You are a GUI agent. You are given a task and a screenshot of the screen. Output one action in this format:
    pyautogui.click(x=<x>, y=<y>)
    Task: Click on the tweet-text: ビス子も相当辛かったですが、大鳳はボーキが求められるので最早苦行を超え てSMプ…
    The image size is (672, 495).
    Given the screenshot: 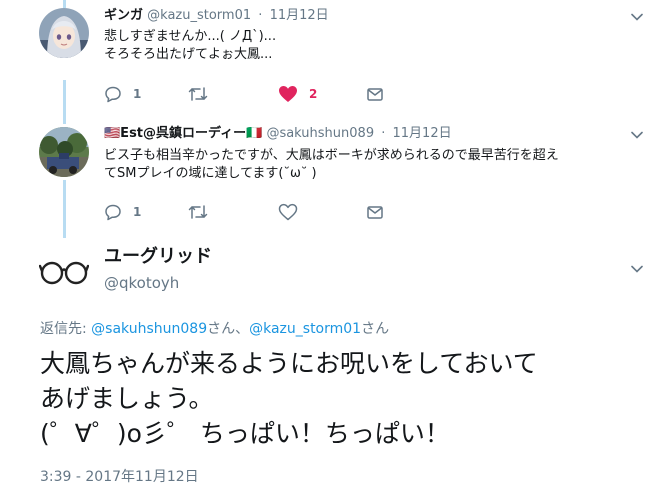 What is the action you would take?
    pyautogui.click(x=374, y=165)
    